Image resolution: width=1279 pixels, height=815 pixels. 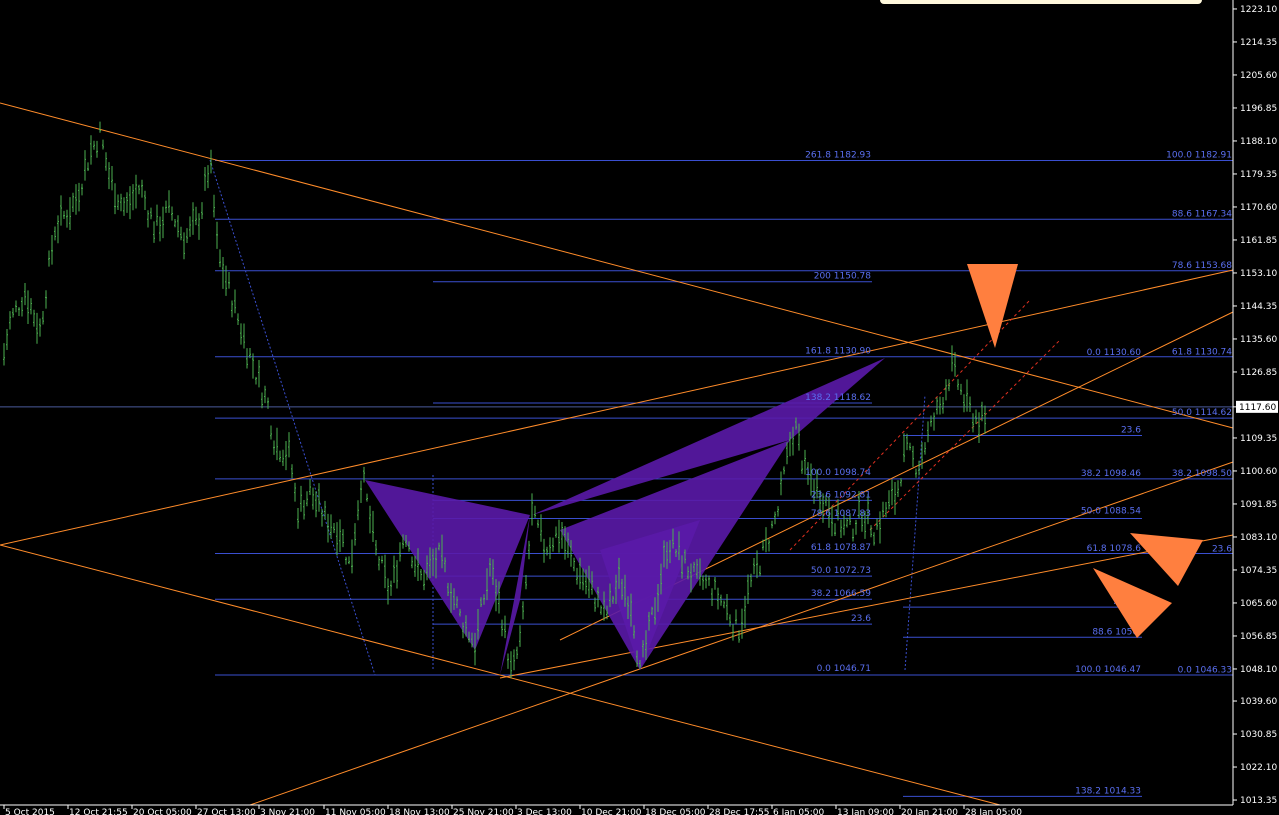 What do you see at coordinates (1258, 735) in the screenshot?
I see `y-tick-label: 1030.85` at bounding box center [1258, 735].